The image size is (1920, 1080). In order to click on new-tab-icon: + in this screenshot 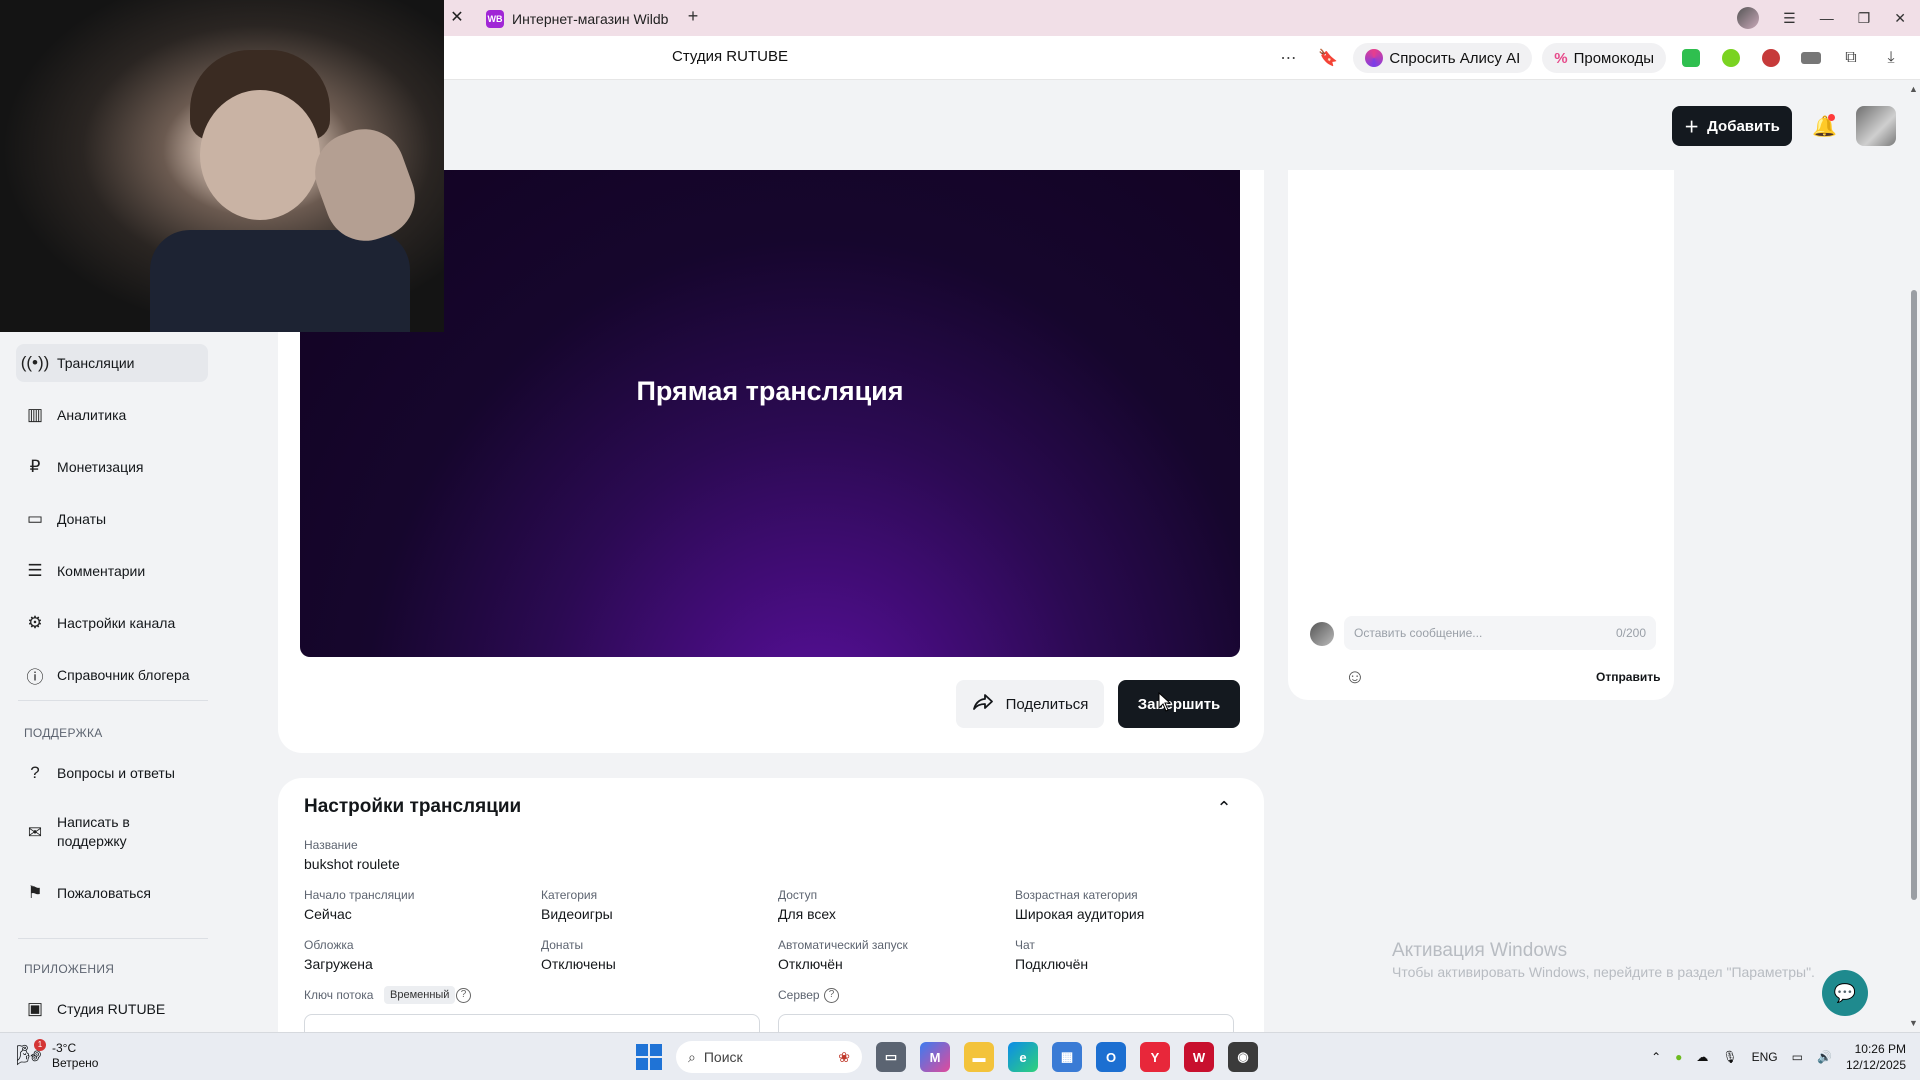, I will do `click(693, 17)`.